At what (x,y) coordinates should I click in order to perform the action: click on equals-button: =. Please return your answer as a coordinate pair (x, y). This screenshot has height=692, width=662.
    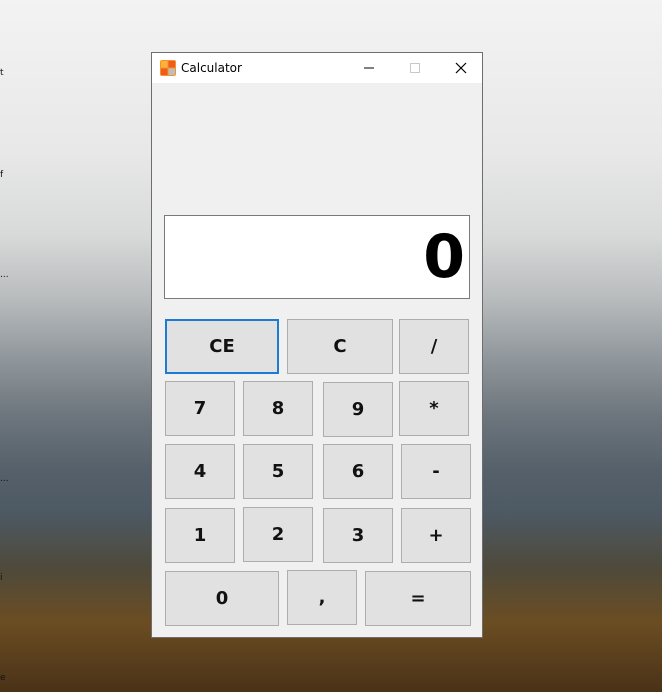
    Looking at the image, I should click on (418, 598).